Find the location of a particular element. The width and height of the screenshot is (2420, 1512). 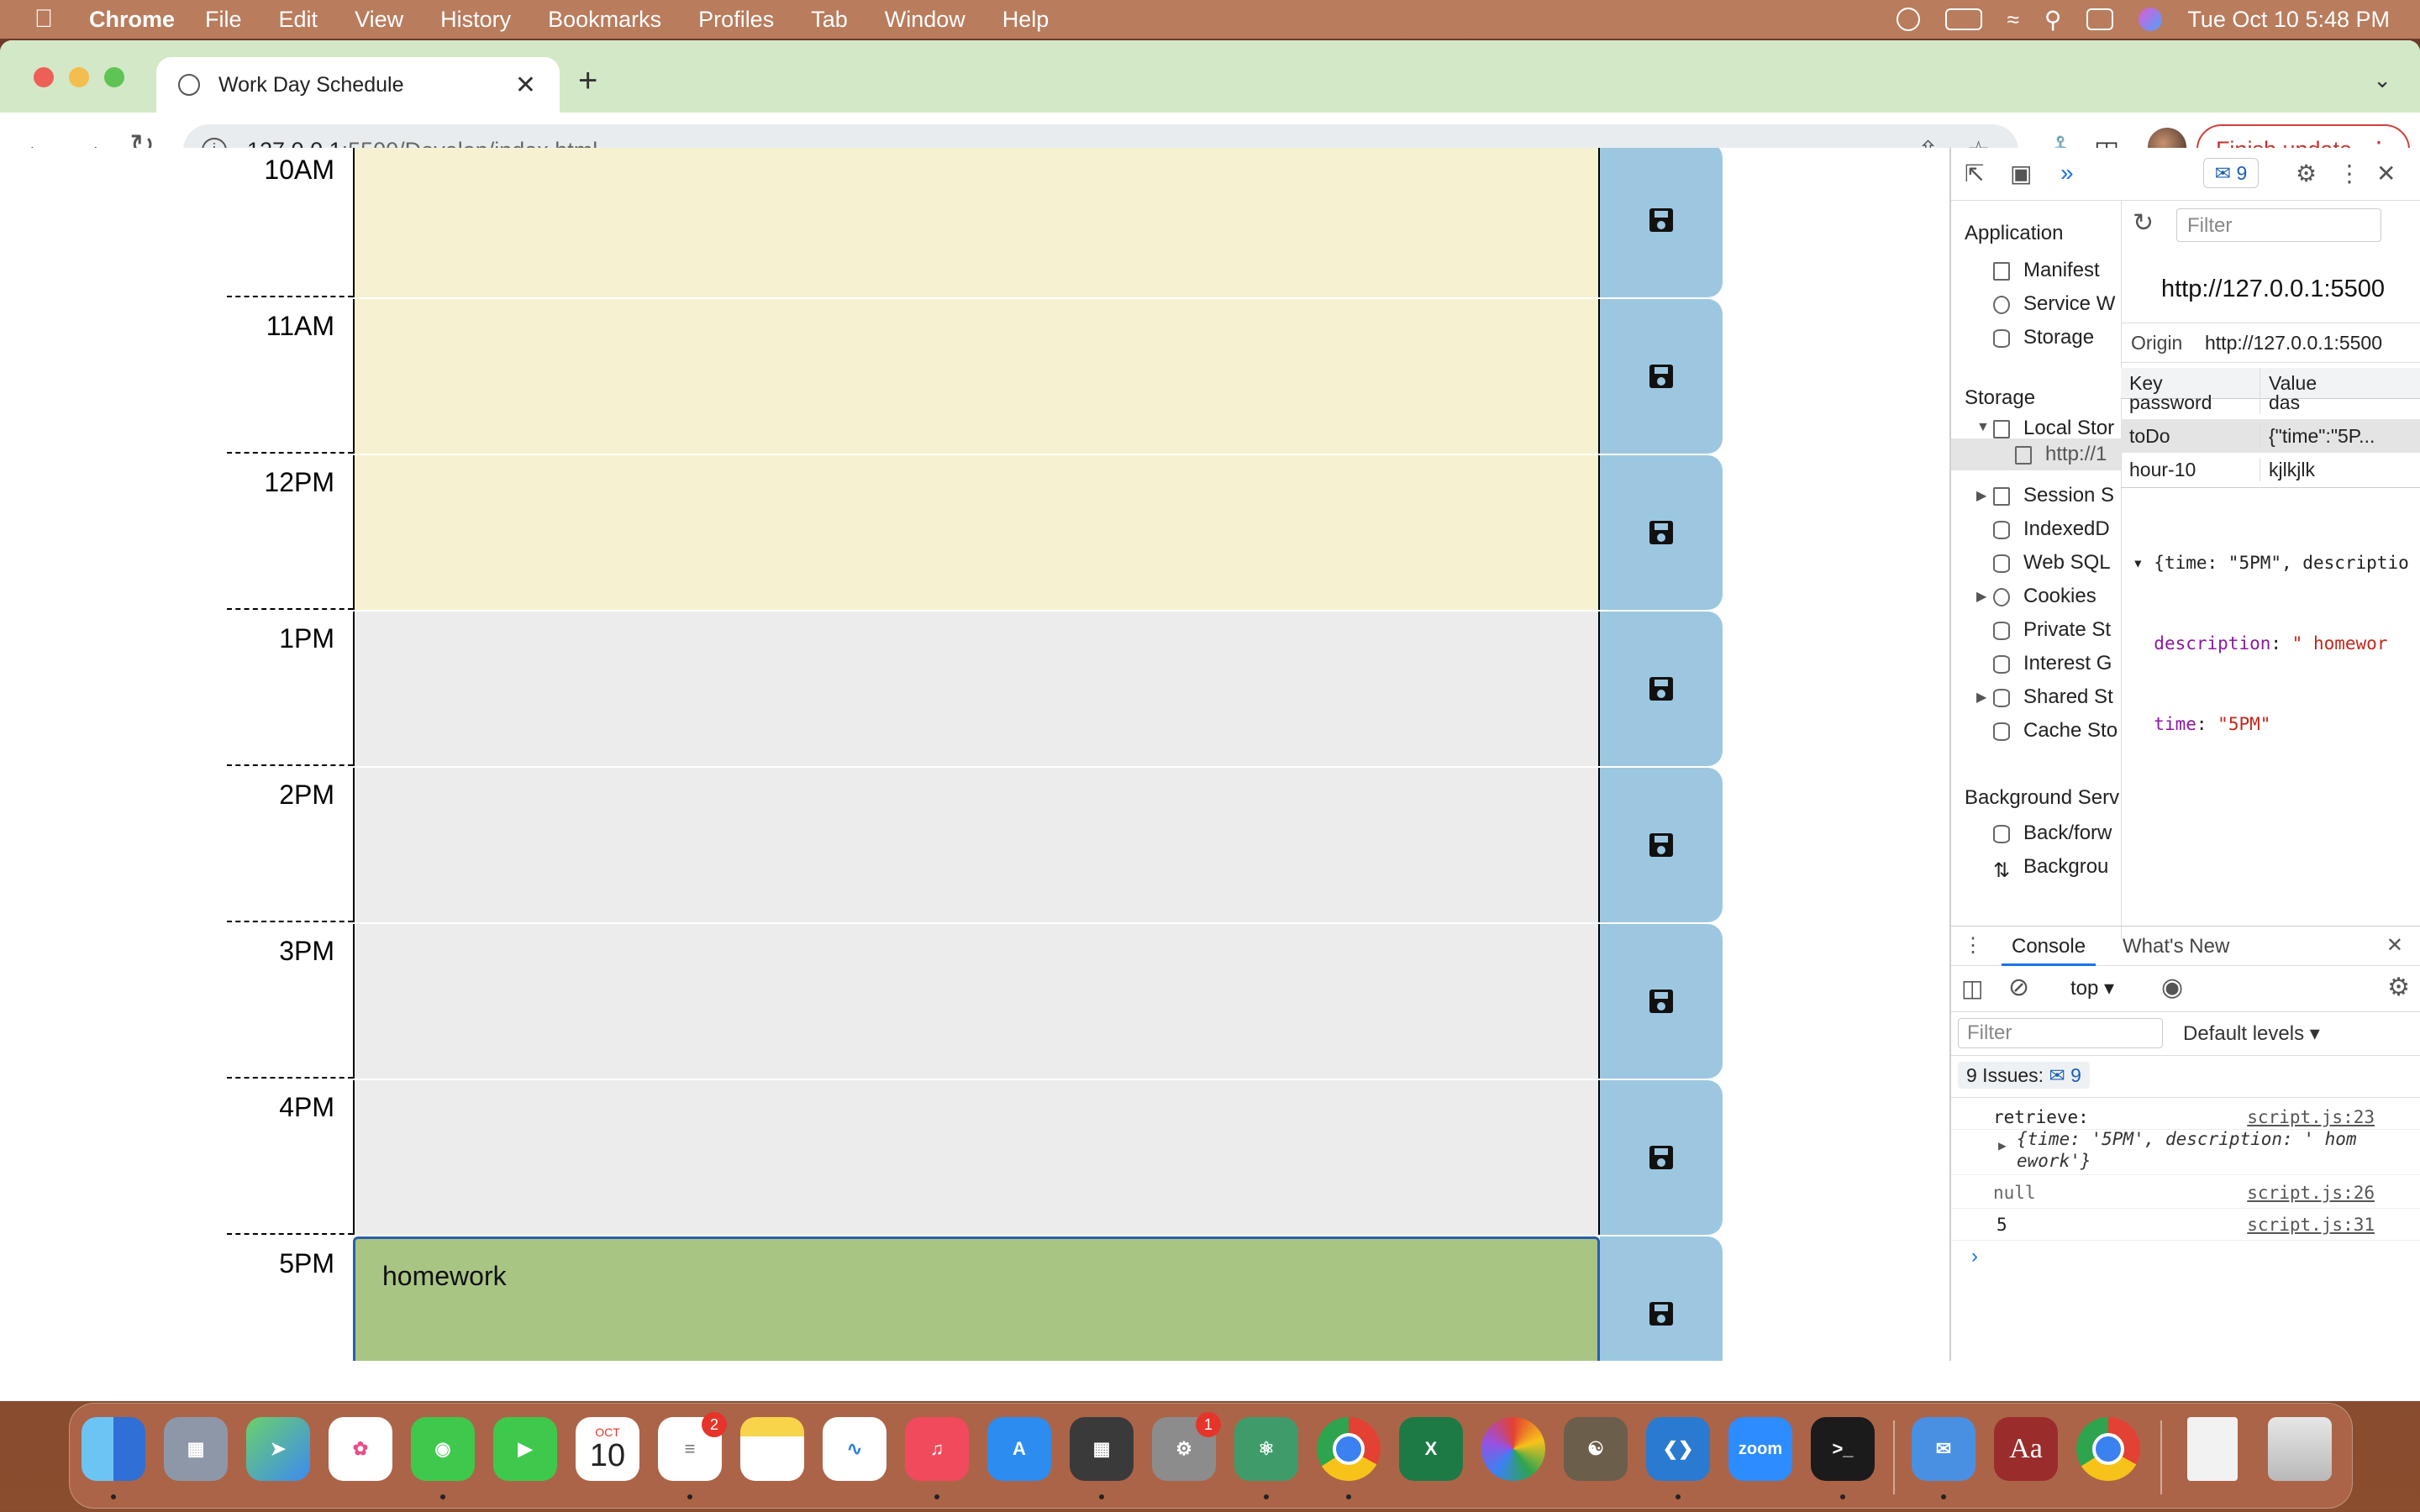

zoom-window-button is located at coordinates (114, 77).